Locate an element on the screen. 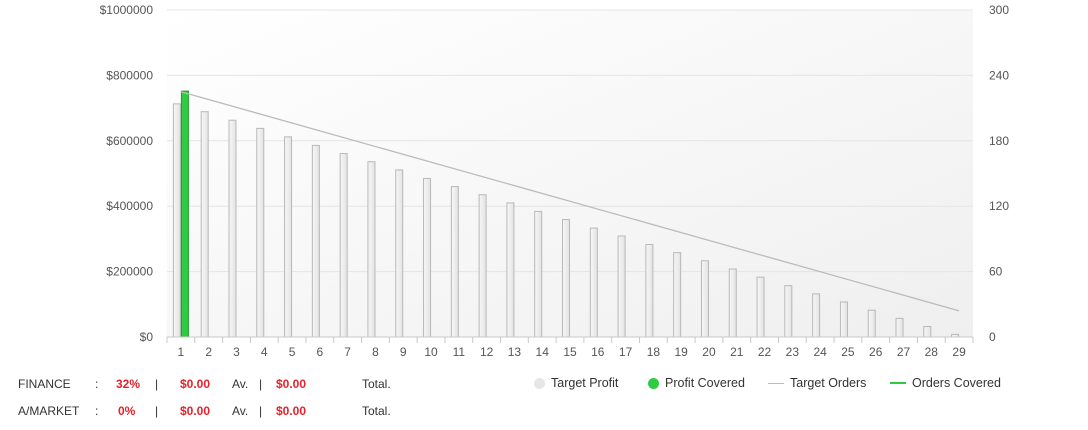 This screenshot has height=430, width=1088. legend-label: Orders Covered is located at coordinates (956, 383).